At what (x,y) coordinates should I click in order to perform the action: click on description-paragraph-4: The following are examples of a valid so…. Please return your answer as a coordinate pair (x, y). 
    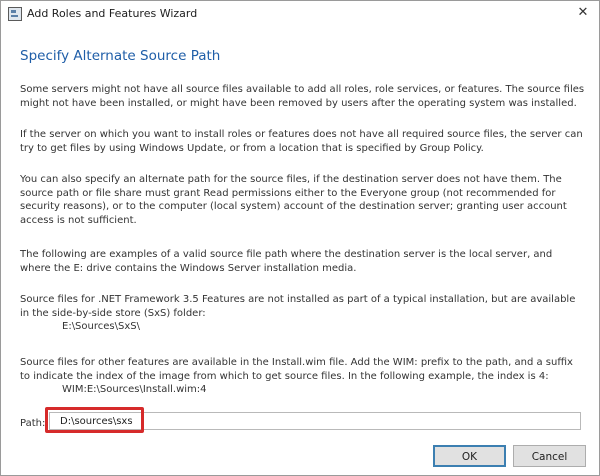
    Looking at the image, I should click on (286, 261).